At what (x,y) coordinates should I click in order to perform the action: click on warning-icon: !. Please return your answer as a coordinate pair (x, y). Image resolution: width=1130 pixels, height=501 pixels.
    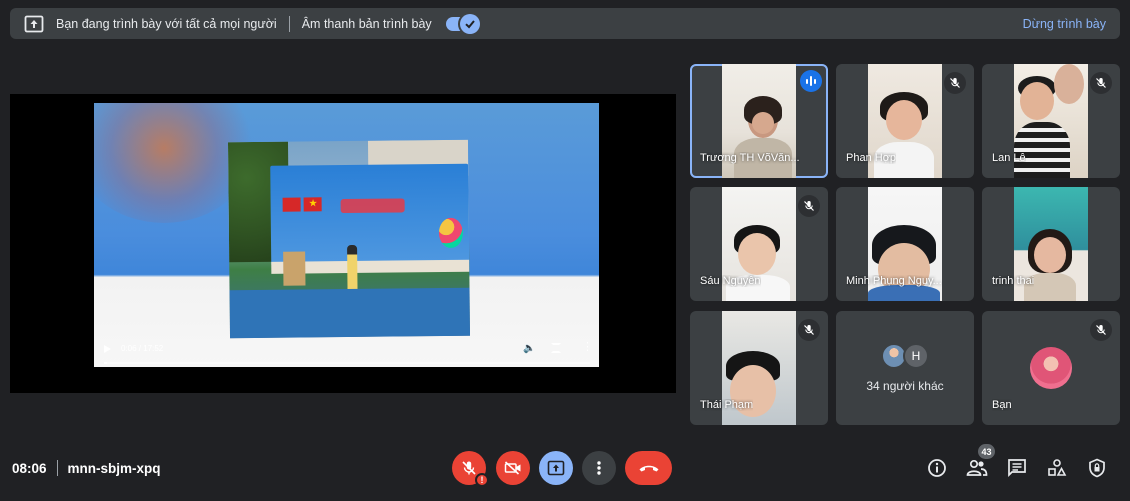
    Looking at the image, I should click on (482, 480).